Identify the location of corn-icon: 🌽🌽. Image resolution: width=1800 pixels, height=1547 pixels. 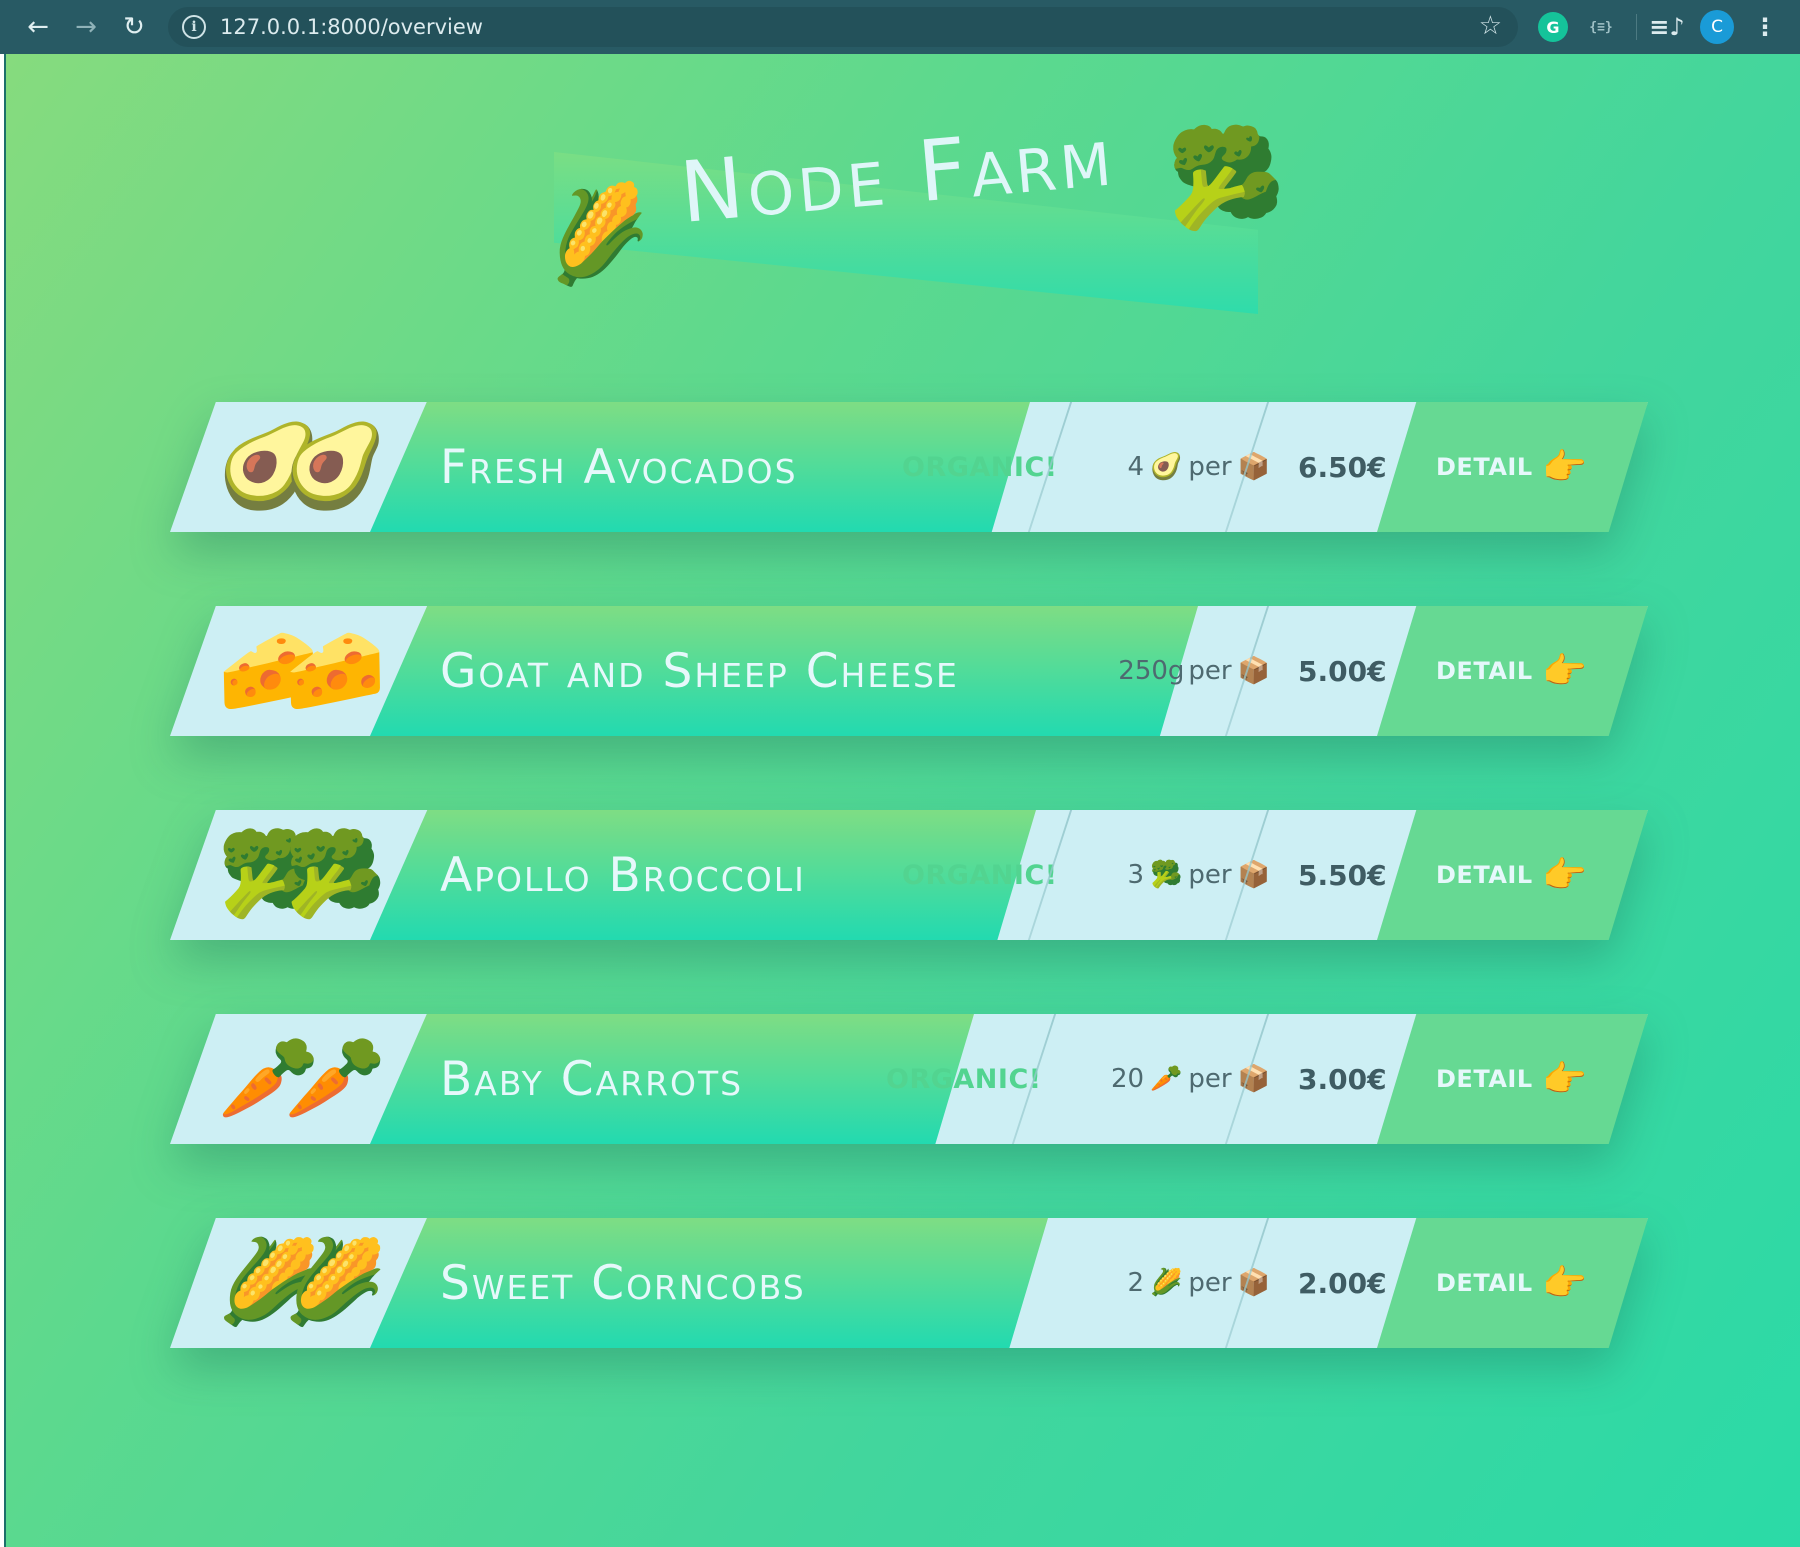
(301, 1282).